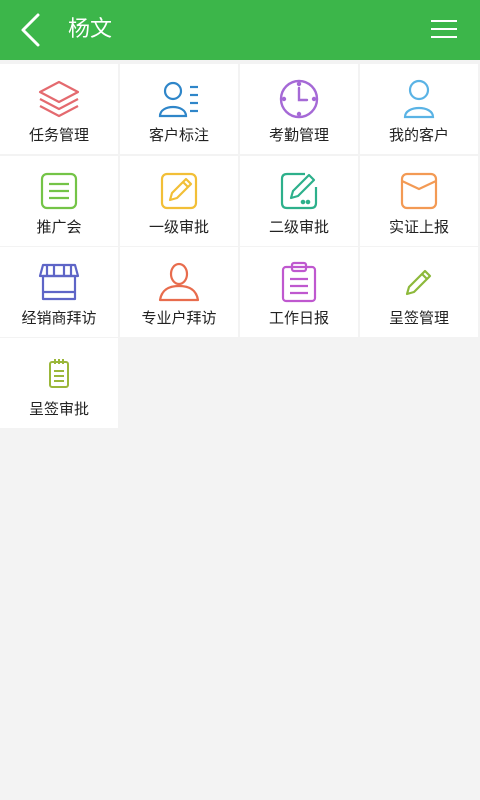  I want to click on grid-item-label: 工作日报, so click(298, 318).